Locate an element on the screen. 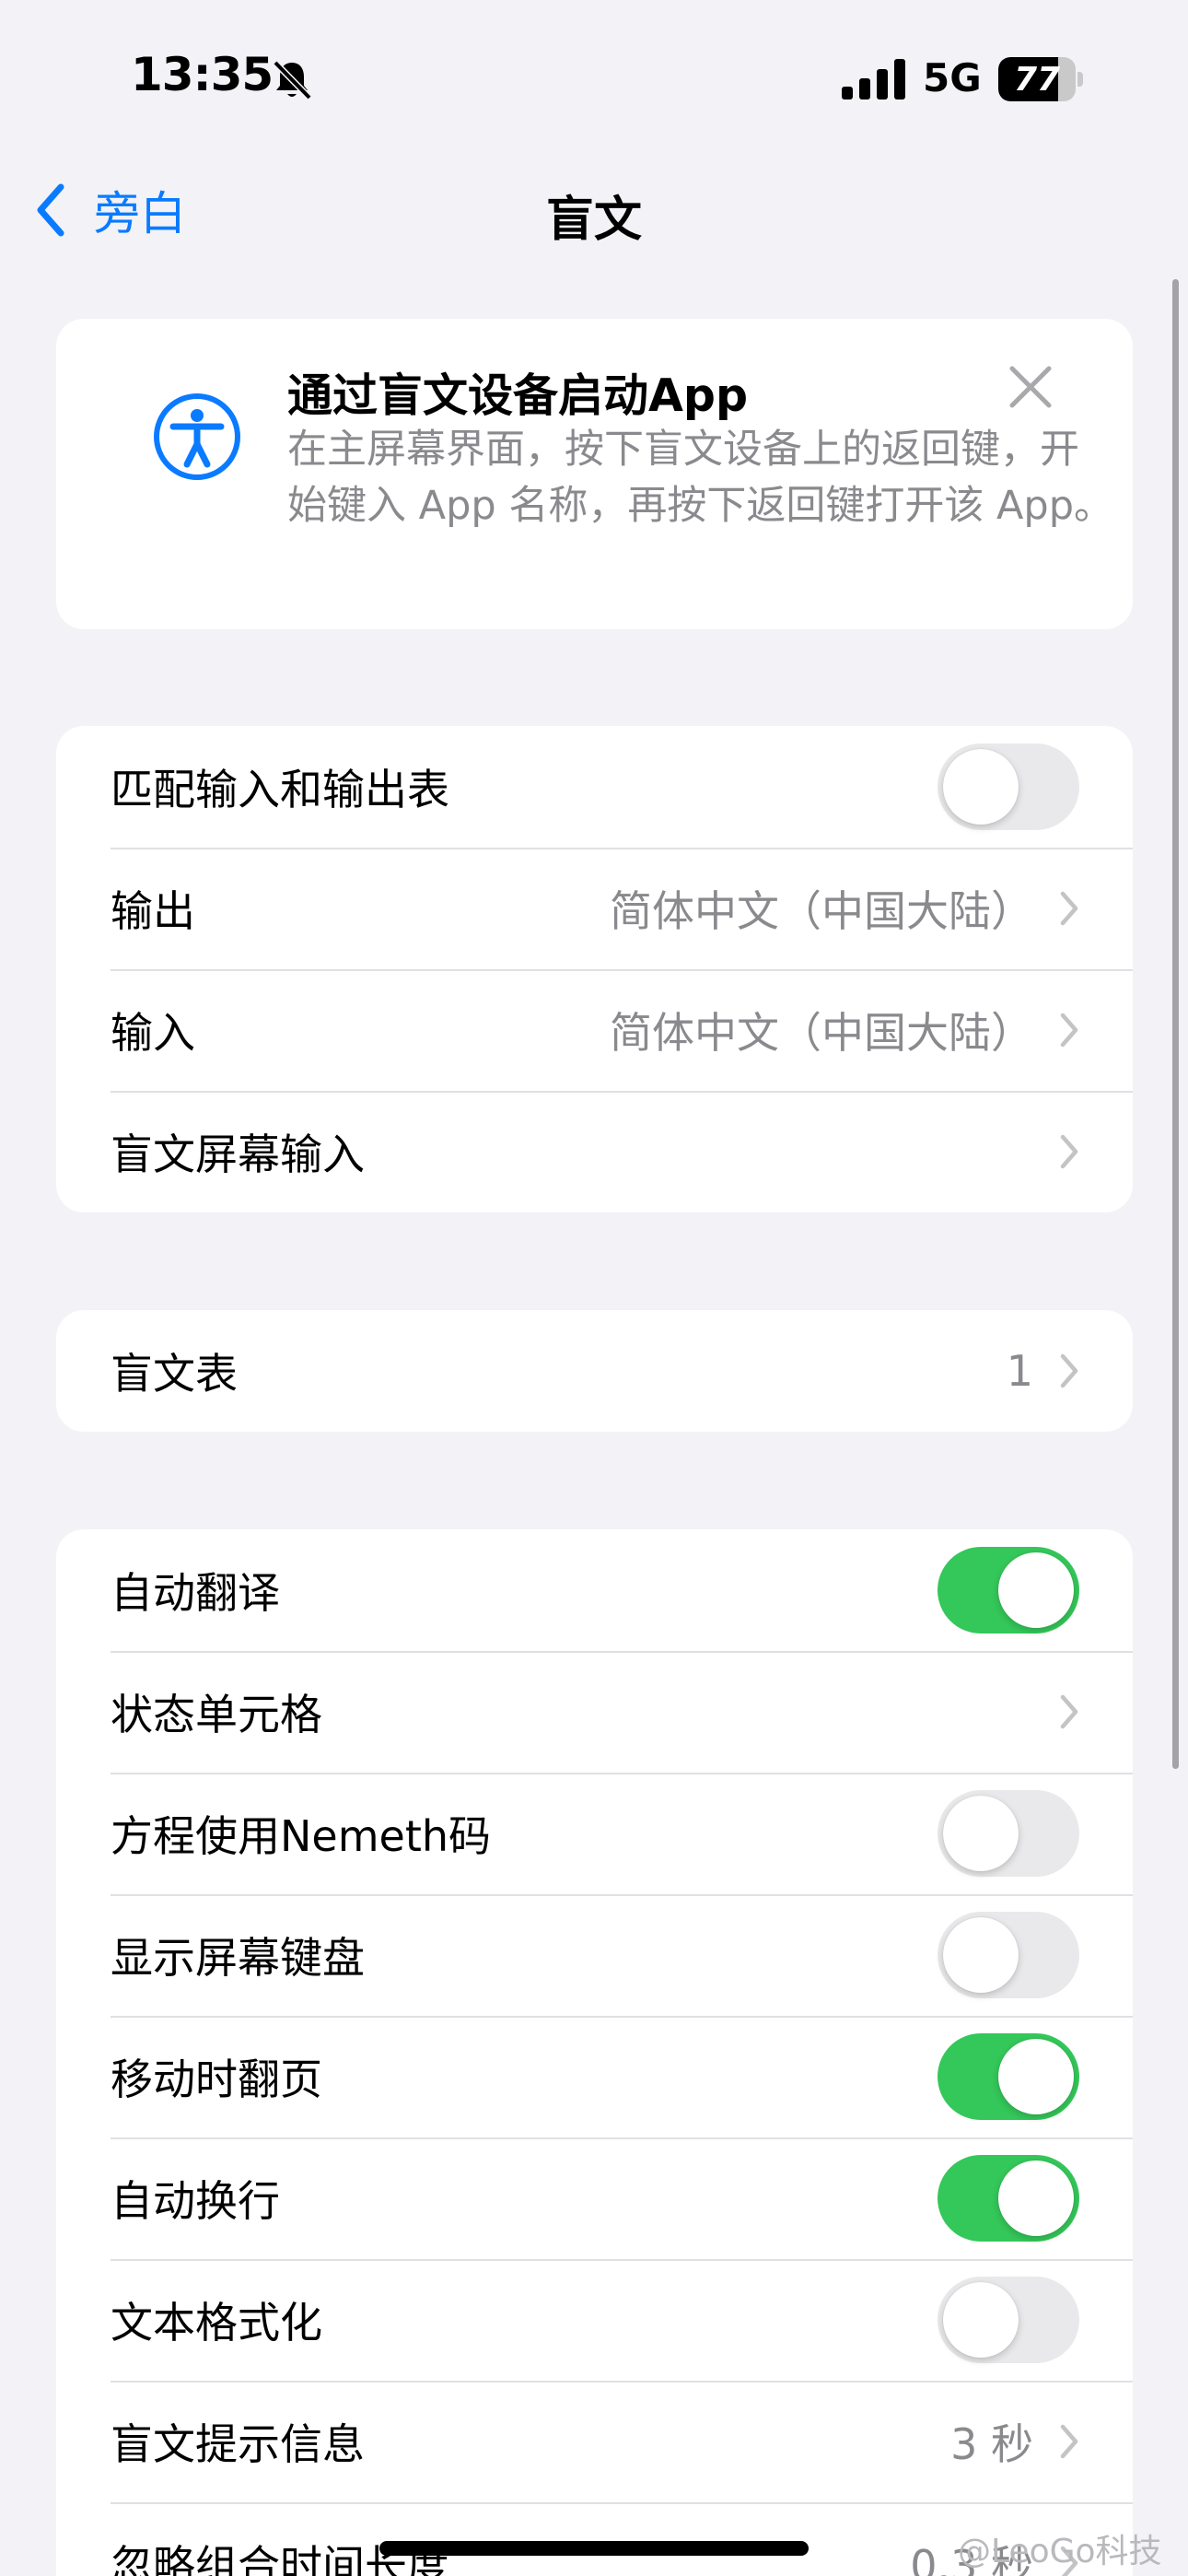  row-word-wrap: 自动换行 is located at coordinates (594, 2198).